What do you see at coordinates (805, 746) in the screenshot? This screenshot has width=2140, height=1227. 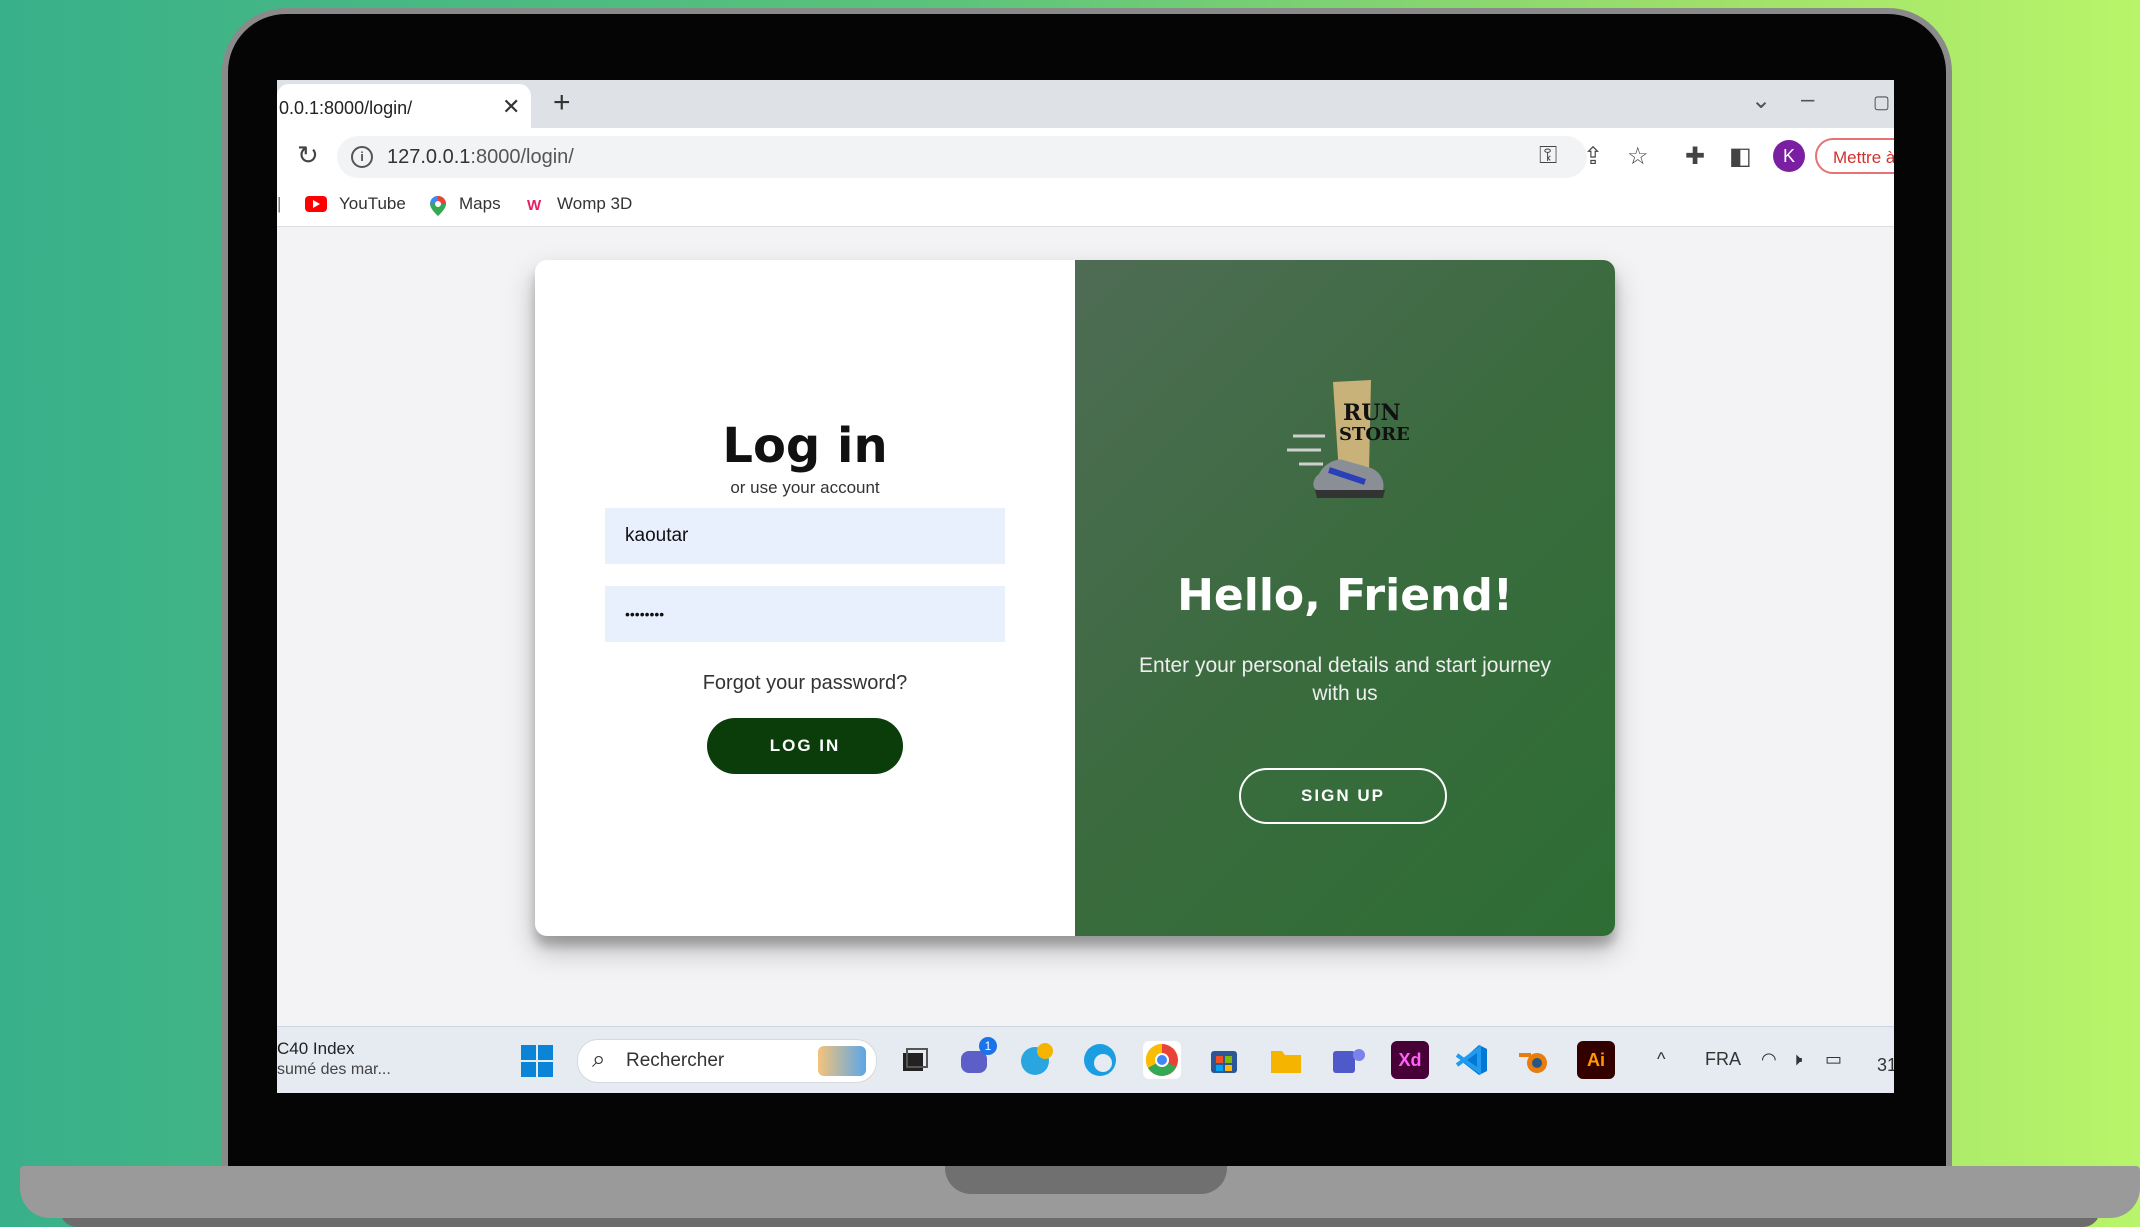 I see `login-button: LOG IN` at bounding box center [805, 746].